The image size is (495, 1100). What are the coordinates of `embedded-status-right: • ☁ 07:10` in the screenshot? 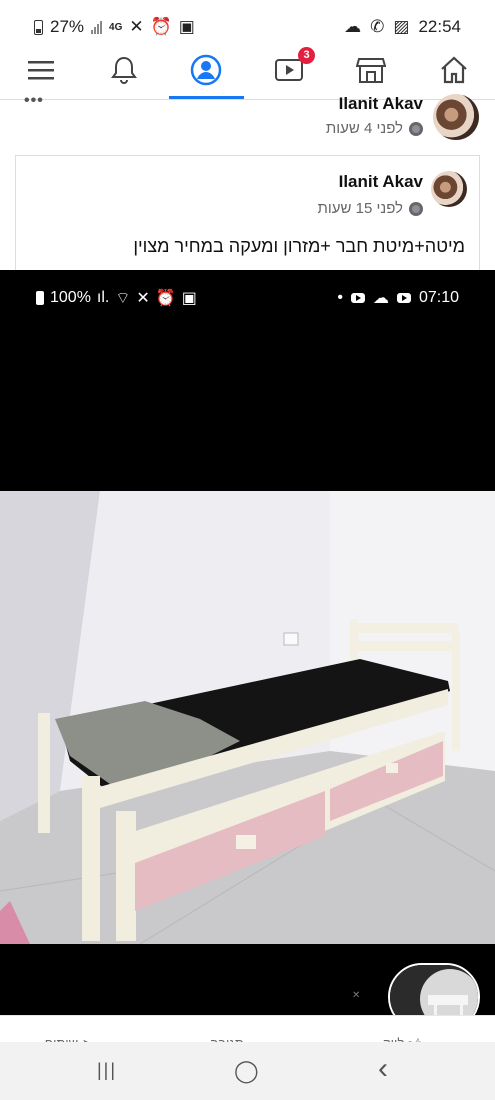 It's located at (398, 298).